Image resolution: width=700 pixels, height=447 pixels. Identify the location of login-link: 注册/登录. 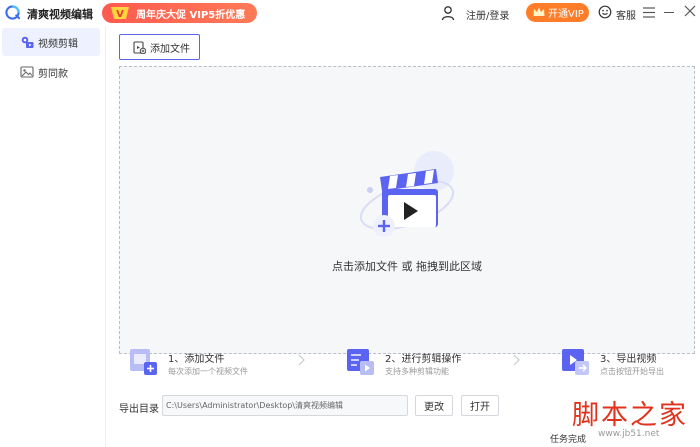
(487, 14).